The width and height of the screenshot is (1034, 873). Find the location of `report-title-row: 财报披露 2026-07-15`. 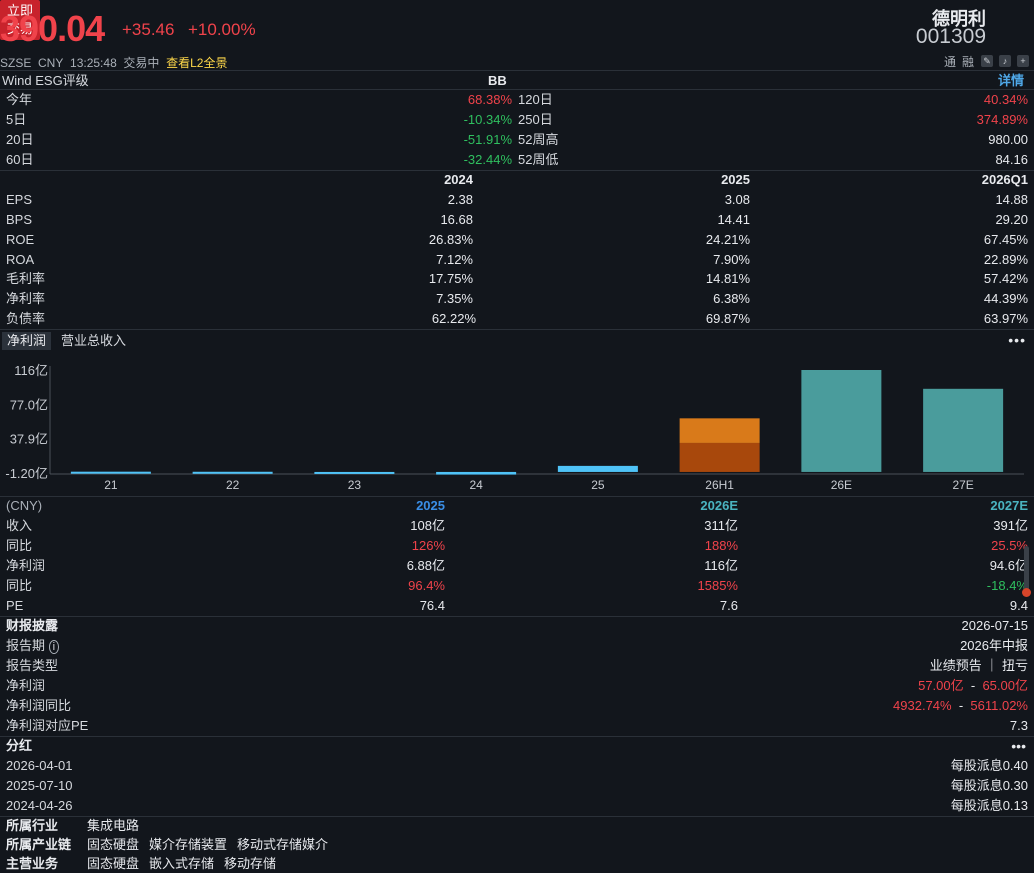

report-title-row: 财报披露 2026-07-15 is located at coordinates (517, 626).